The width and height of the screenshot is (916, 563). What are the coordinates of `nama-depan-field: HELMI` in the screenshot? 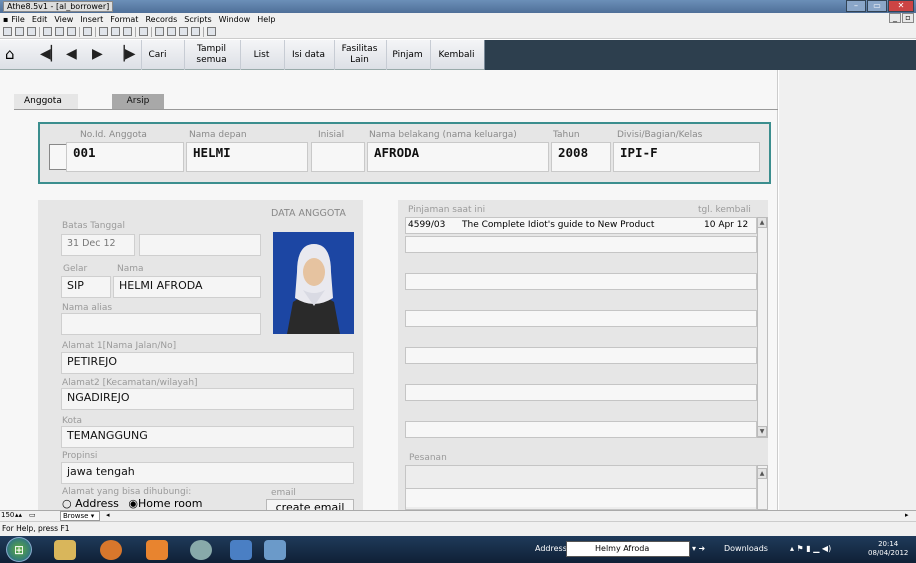 It's located at (247, 157).